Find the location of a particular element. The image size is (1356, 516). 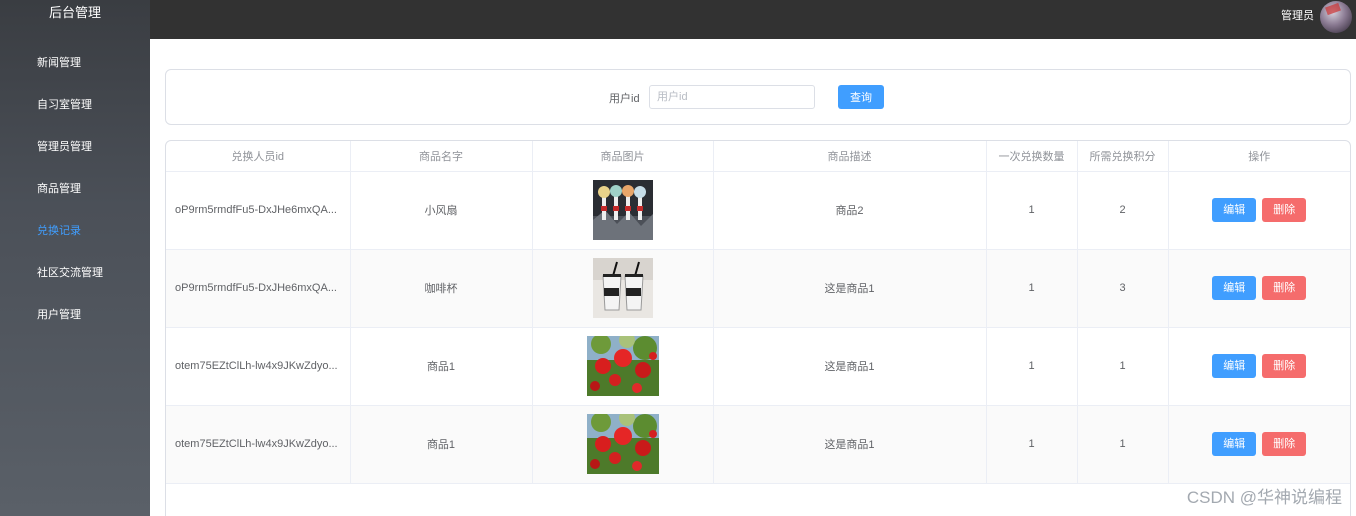

cell-product-name: 咖啡杯 is located at coordinates (441, 288).